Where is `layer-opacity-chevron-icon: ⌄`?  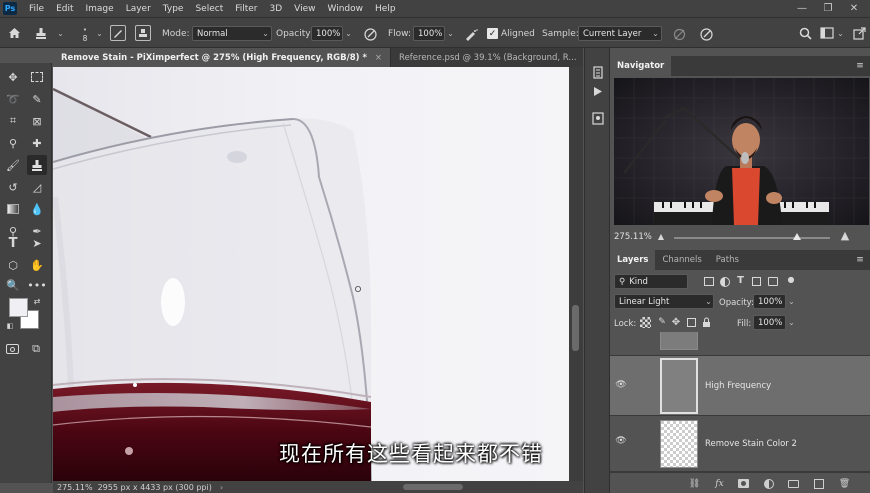 layer-opacity-chevron-icon: ⌄ is located at coordinates (791, 301).